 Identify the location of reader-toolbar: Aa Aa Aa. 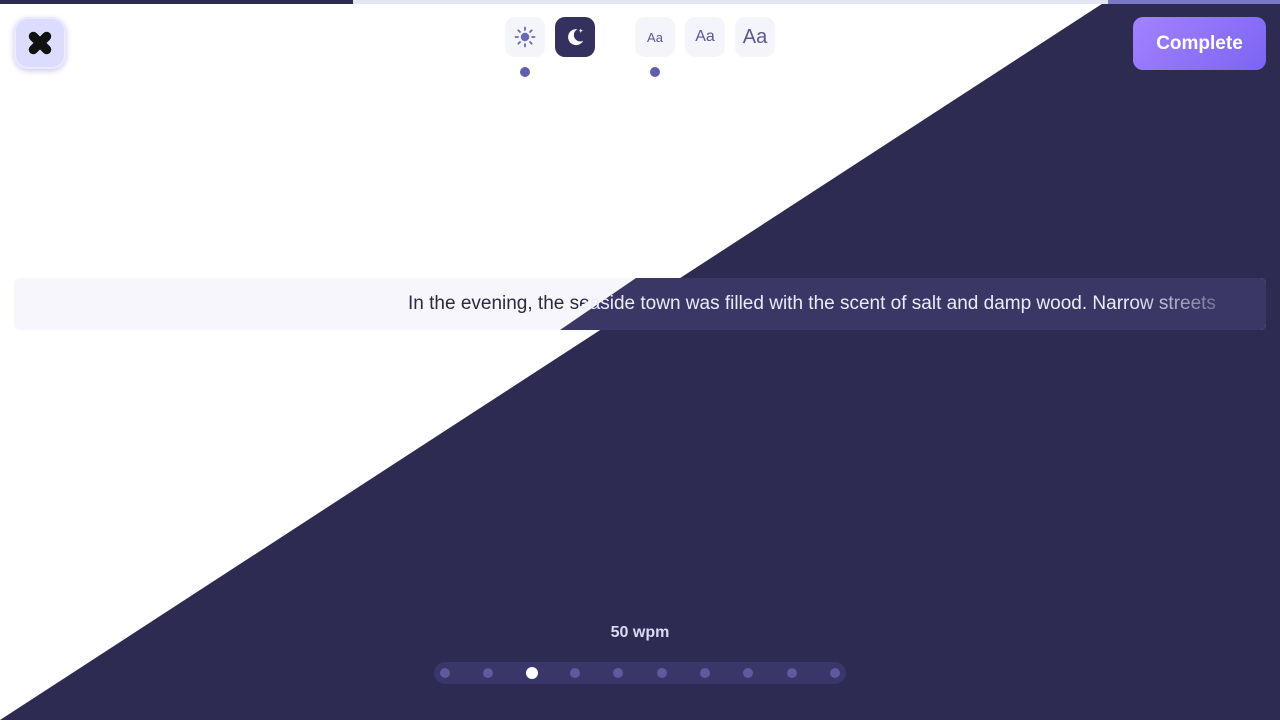
(640, 52).